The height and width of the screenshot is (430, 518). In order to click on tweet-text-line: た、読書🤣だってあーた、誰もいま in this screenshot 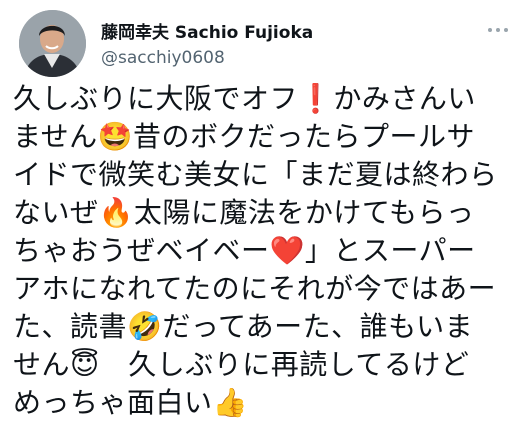, I will do `click(243, 326)`.